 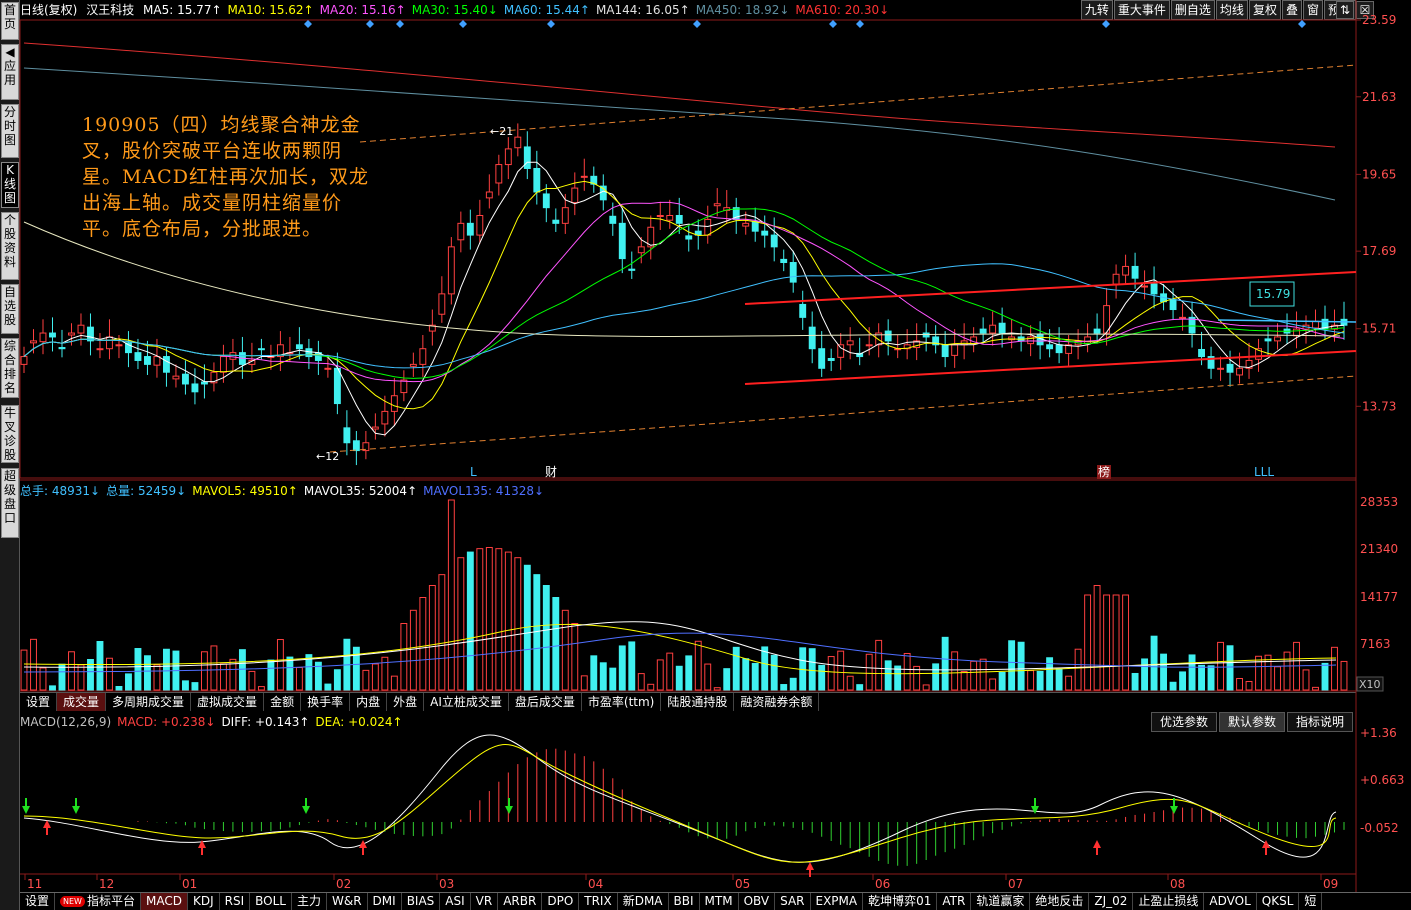 I want to click on price-axis-label: 13.73, so click(x=1379, y=406).